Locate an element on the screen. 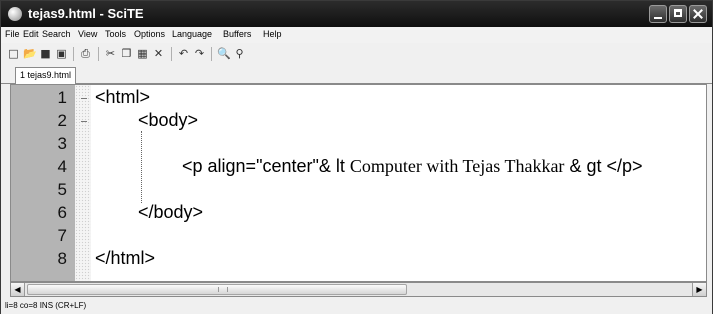 The height and width of the screenshot is (316, 715). status-text: li=8 co=8 INS (CR+LF) is located at coordinates (46, 305).